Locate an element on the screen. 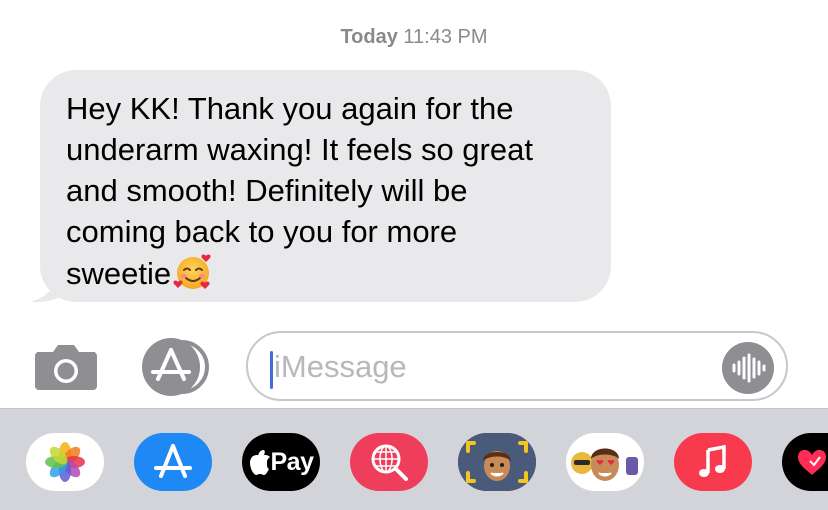 This screenshot has width=828, height=510. digital-touch-app-button is located at coordinates (805, 462).